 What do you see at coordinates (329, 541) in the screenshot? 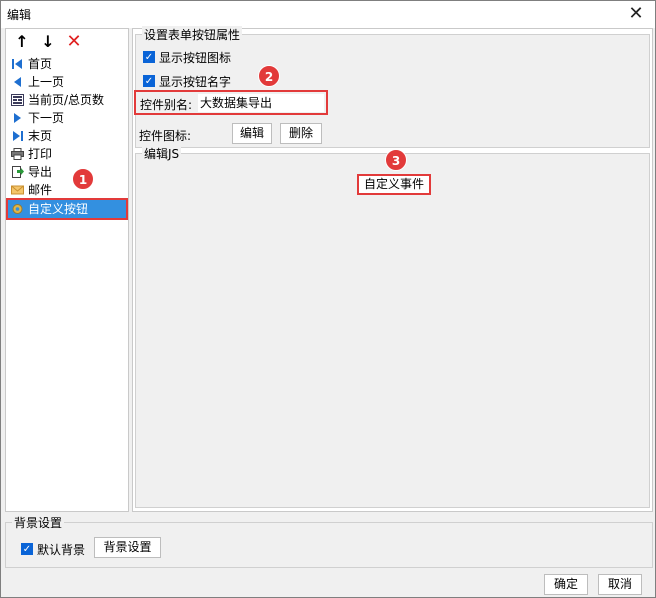
I see `background-settings-group: 背景设置 ✓ 默认背景 背景设置` at bounding box center [329, 541].